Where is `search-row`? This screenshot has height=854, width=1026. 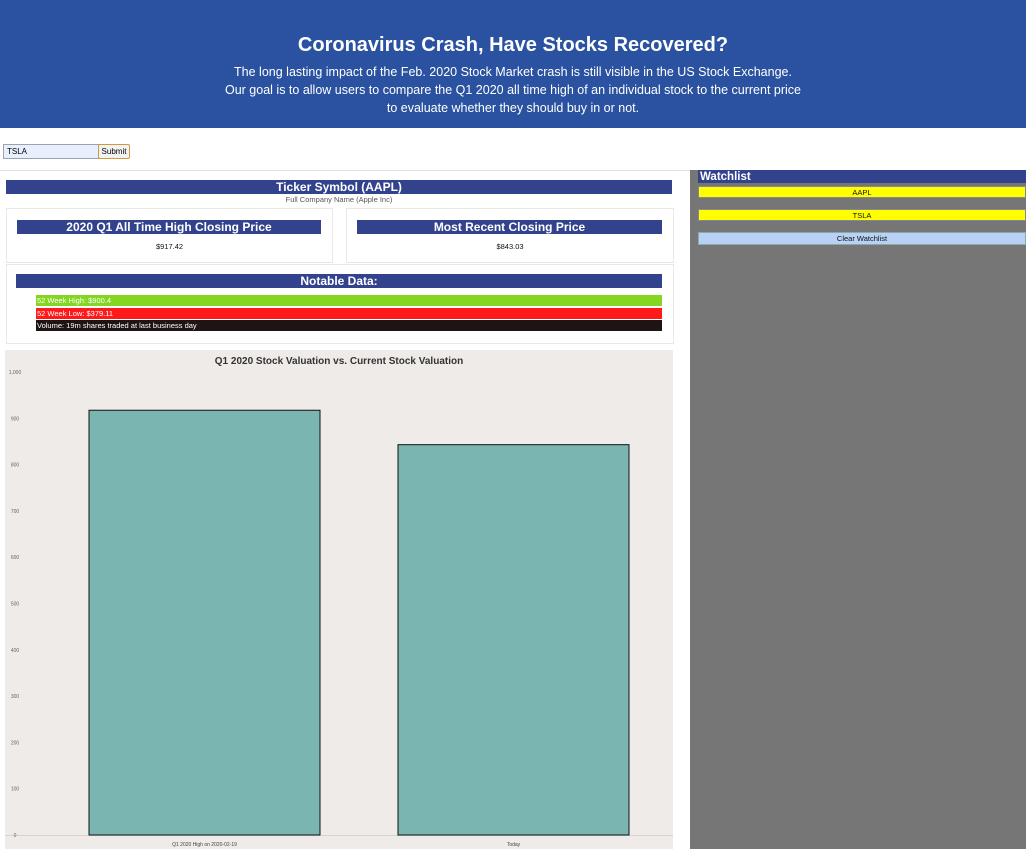
search-row is located at coordinates (513, 149).